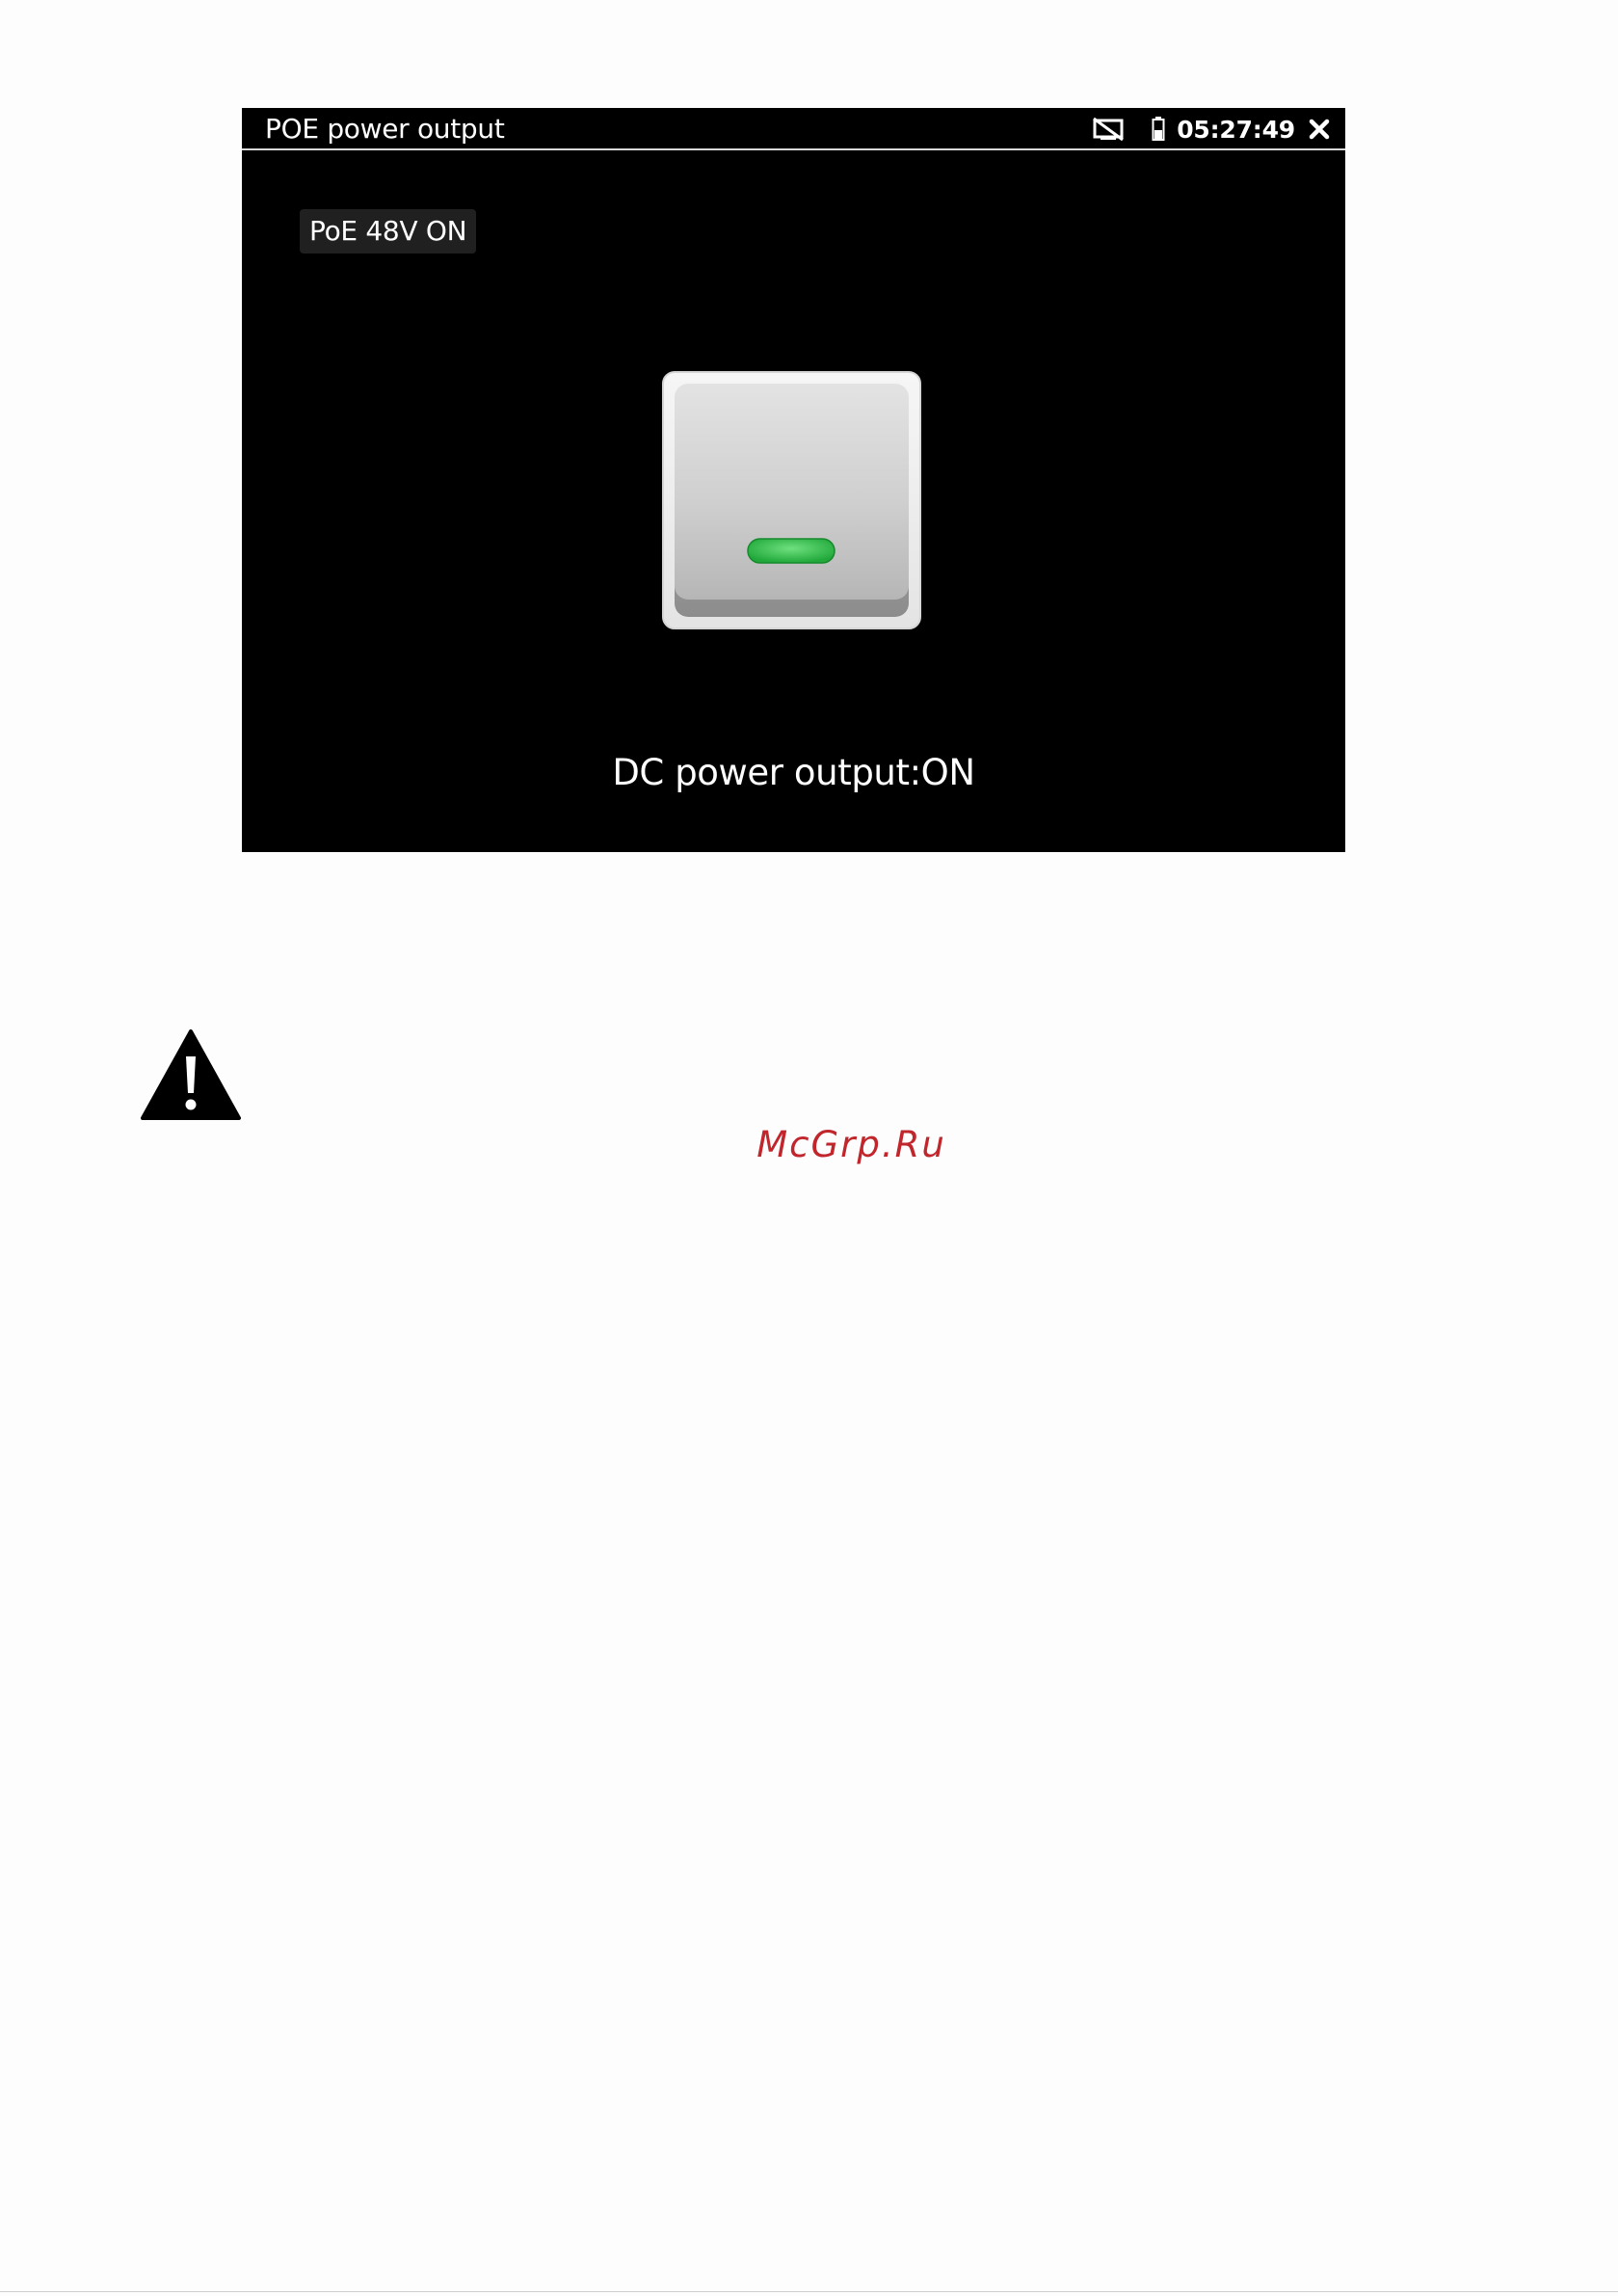 The height and width of the screenshot is (2296, 1618). What do you see at coordinates (1236, 129) in the screenshot?
I see `clock: 05:27:49` at bounding box center [1236, 129].